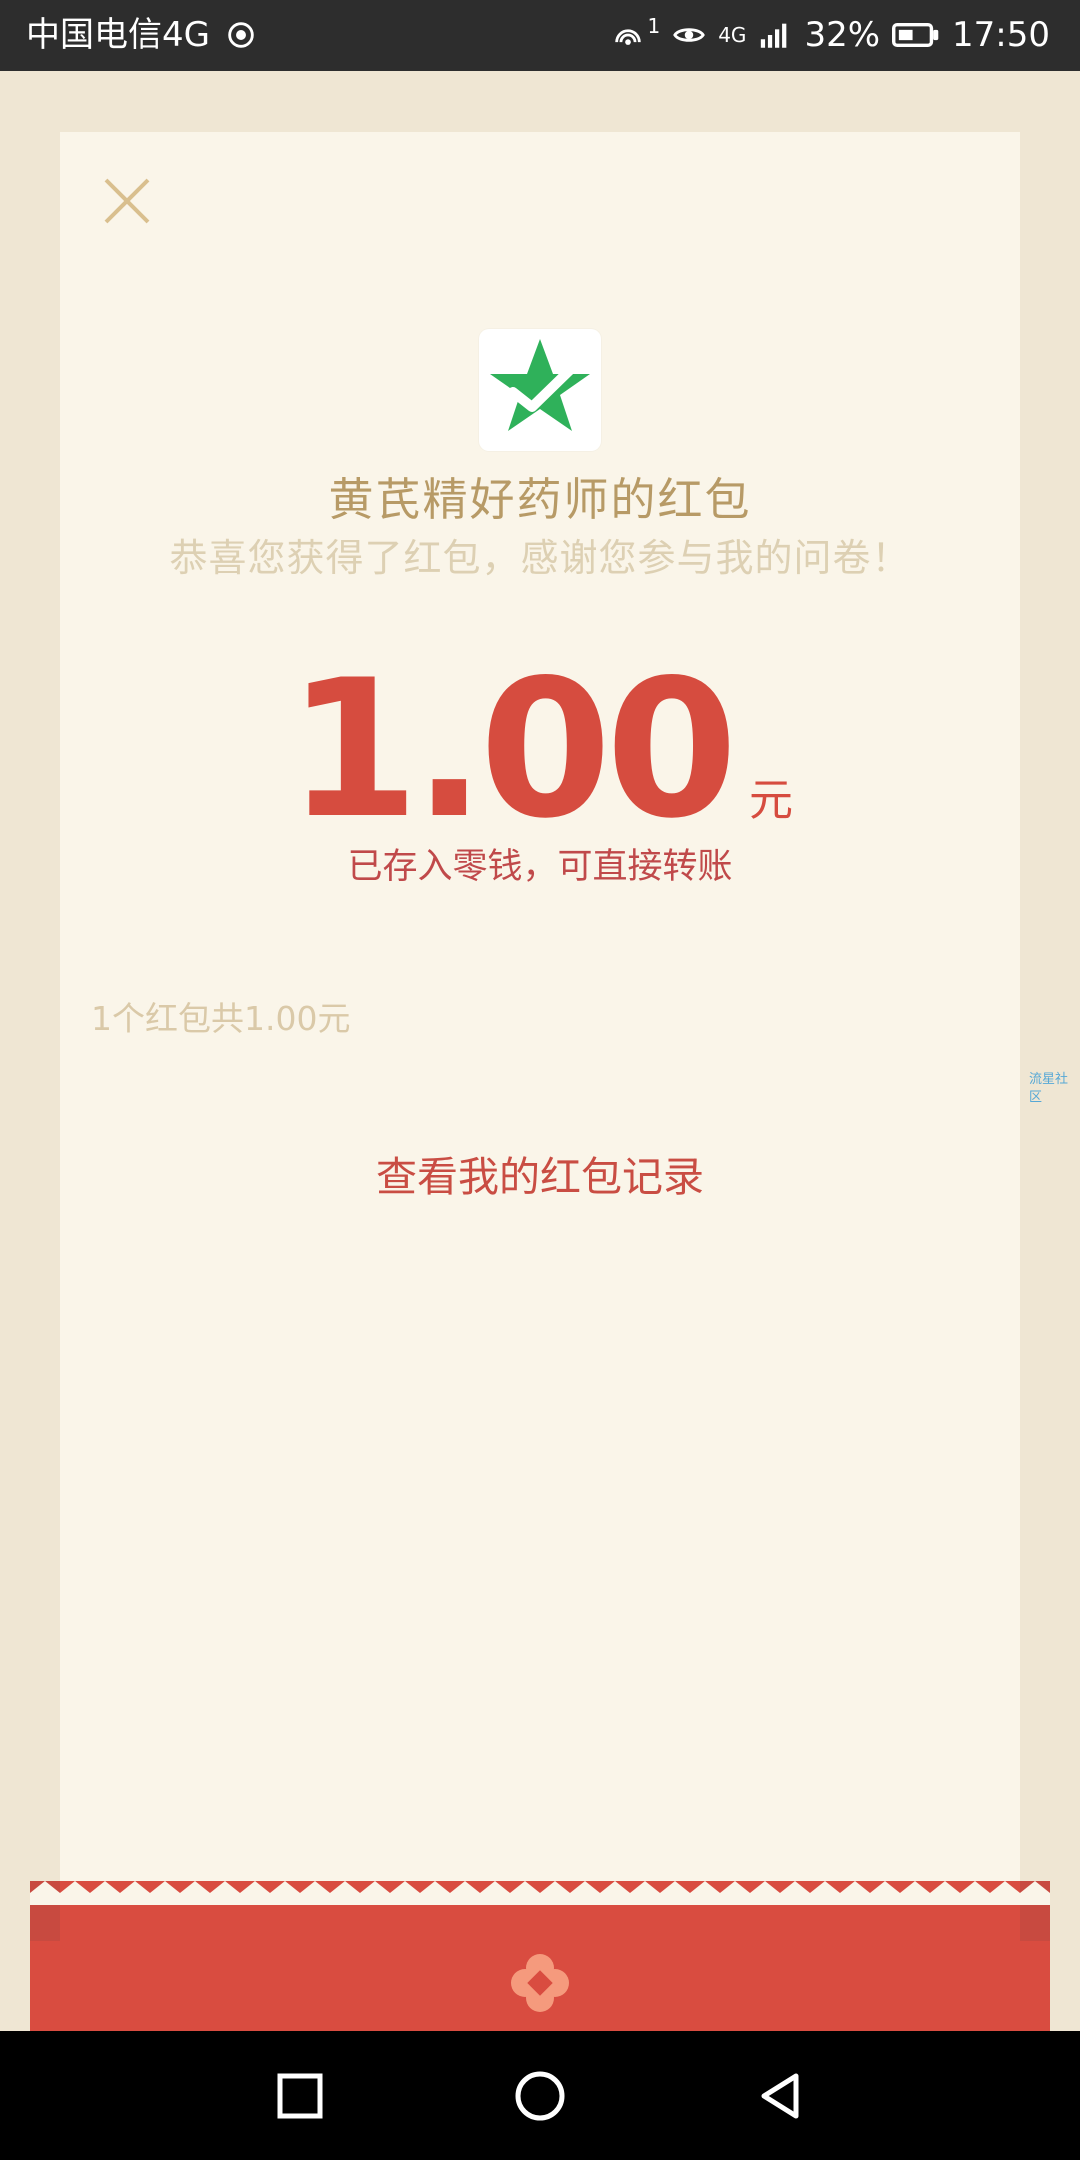 This screenshot has height=2160, width=1080. I want to click on green-star-check-icon, so click(540, 385).